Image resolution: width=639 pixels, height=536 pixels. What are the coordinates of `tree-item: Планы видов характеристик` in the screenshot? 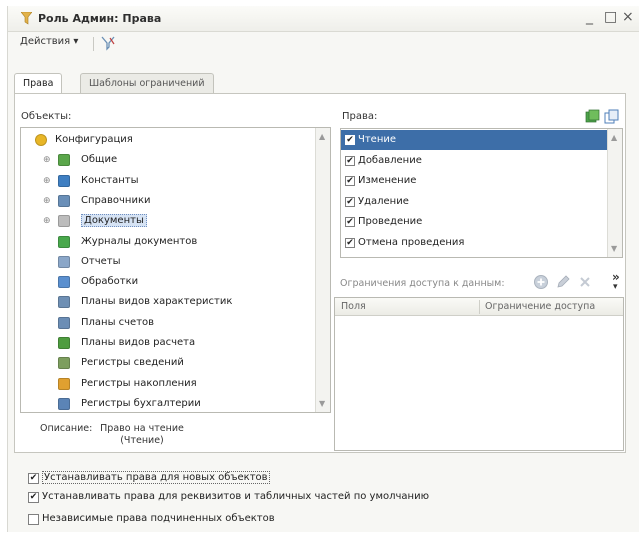 It's located at (169, 302).